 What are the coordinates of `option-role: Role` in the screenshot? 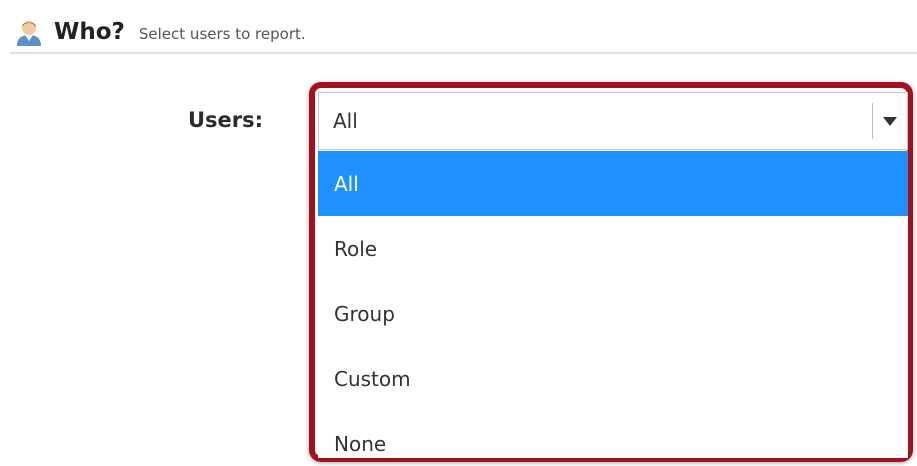 It's located at (613, 248).